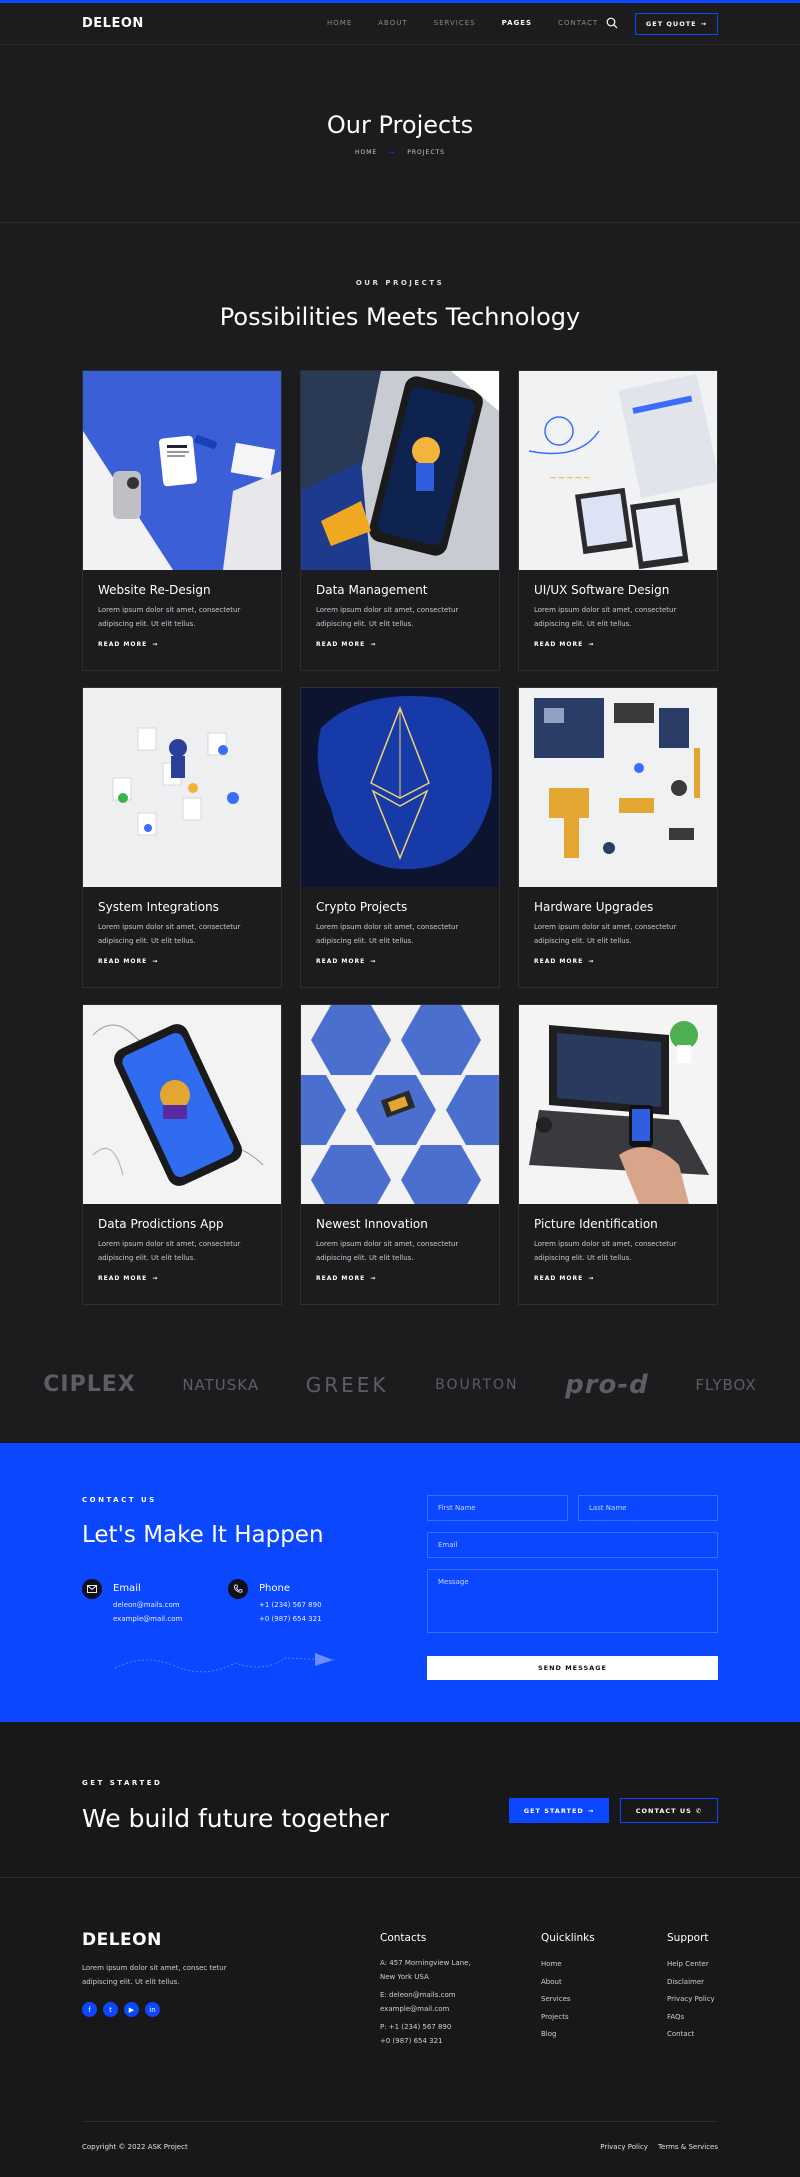 The image size is (800, 2177). I want to click on search-icon, so click(612, 23).